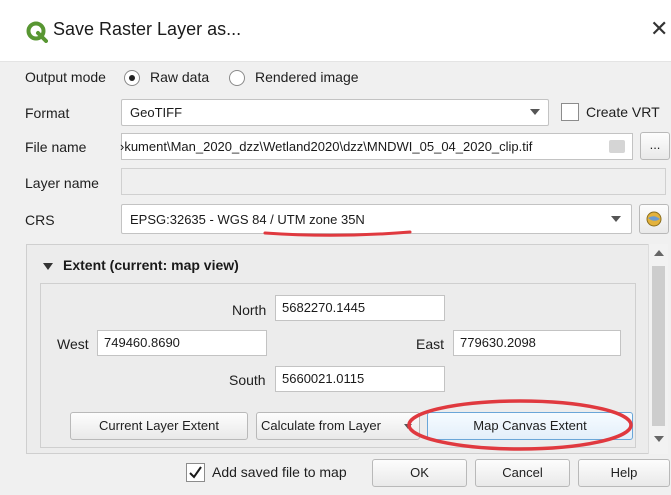 The height and width of the screenshot is (495, 671). What do you see at coordinates (419, 473) in the screenshot?
I see `ok-button: OK` at bounding box center [419, 473].